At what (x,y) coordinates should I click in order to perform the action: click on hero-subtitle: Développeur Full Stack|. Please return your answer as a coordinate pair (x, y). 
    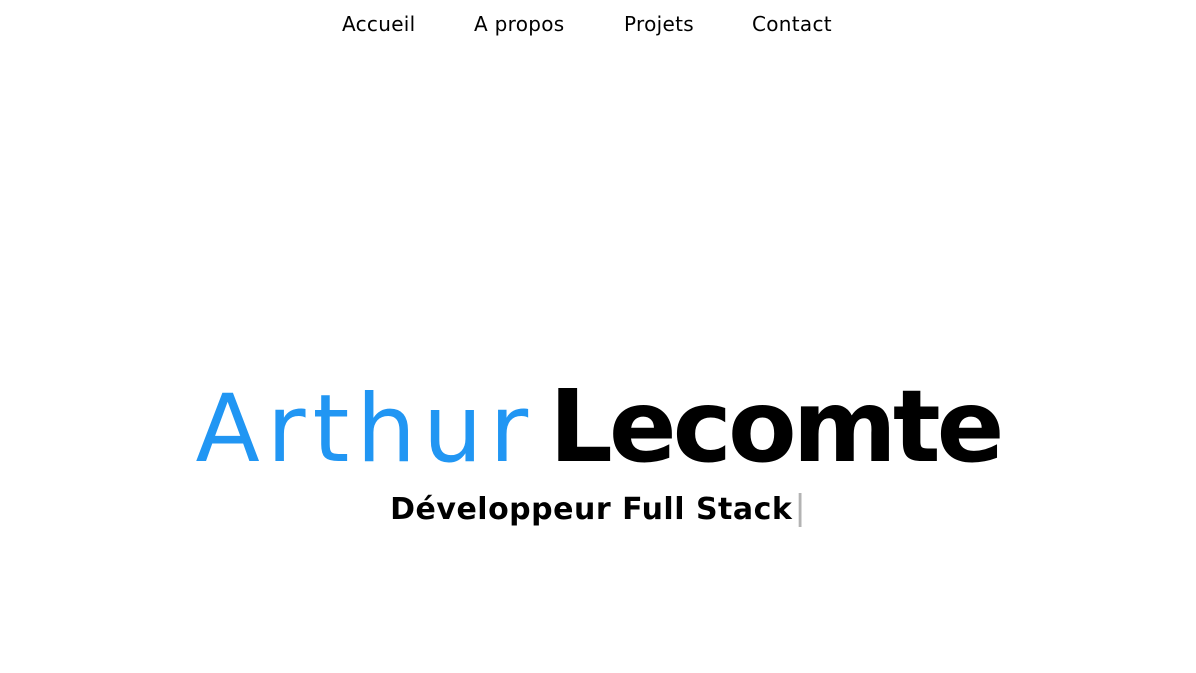
    Looking at the image, I should click on (598, 511).